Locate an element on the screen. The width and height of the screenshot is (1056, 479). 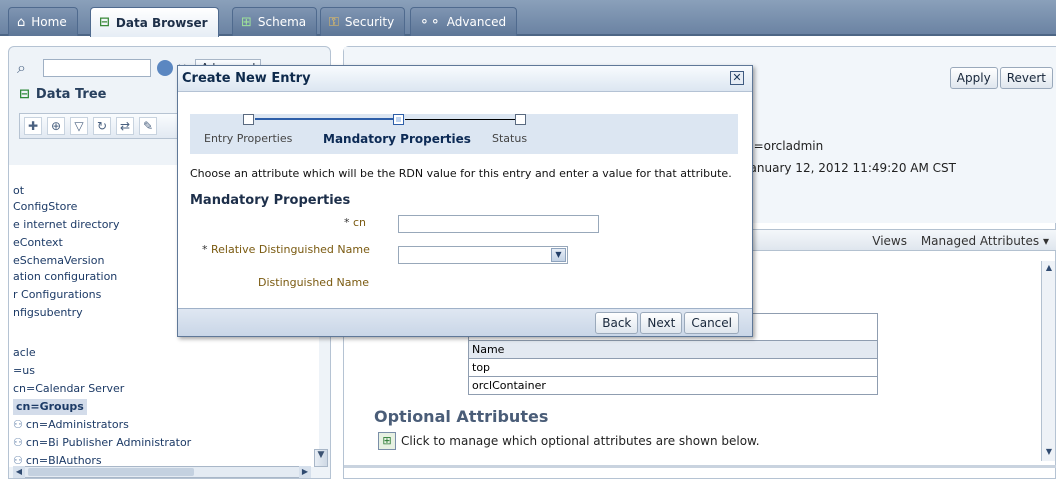
dialog-footer: Back Next Cancel is located at coordinates (465, 322).